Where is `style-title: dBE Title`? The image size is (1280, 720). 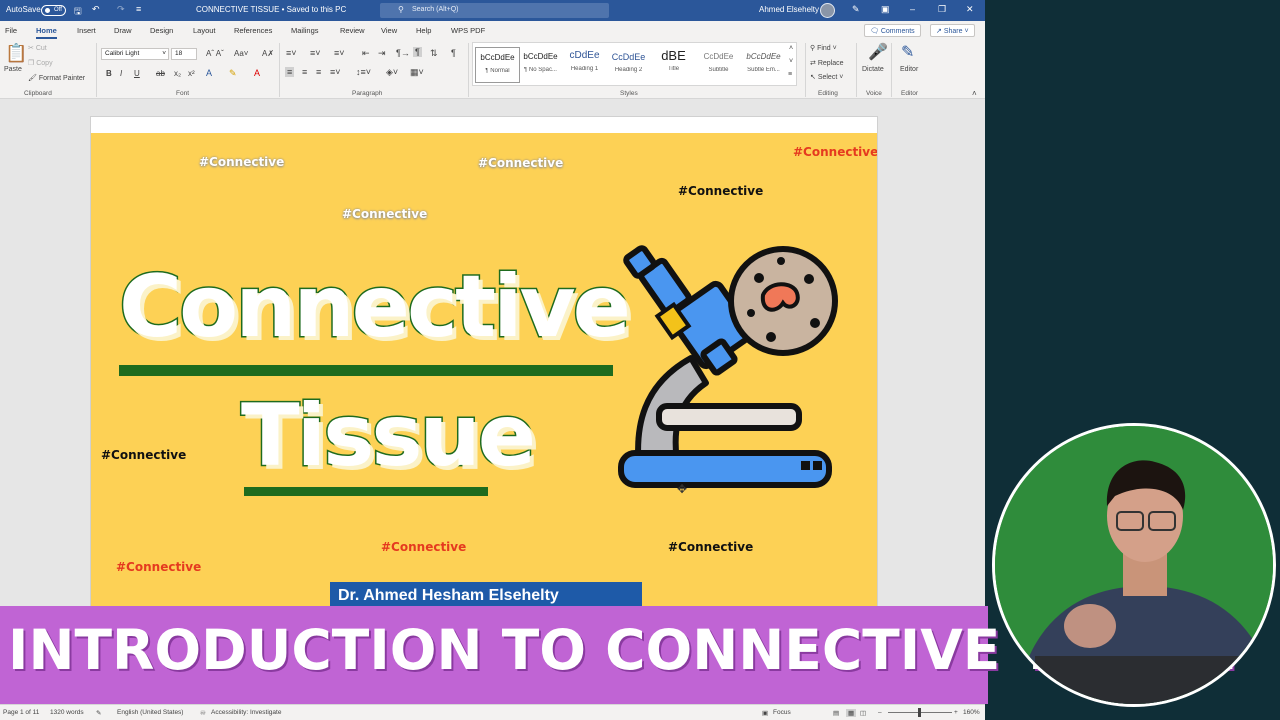 style-title: dBE Title is located at coordinates (673, 65).